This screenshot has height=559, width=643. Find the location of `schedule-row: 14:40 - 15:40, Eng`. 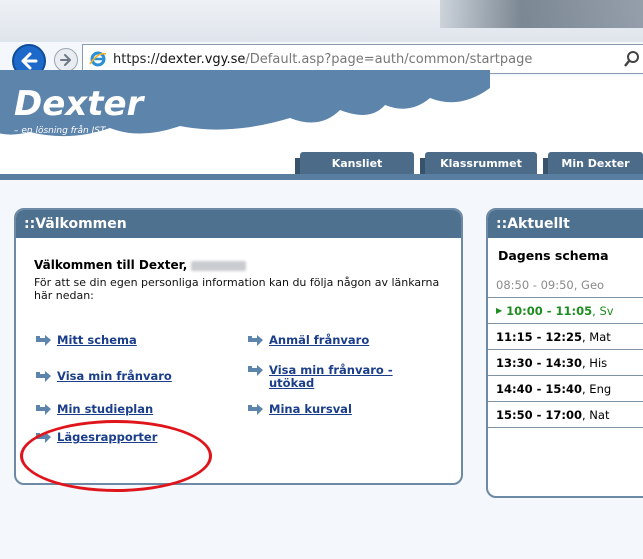

schedule-row: 14:40 - 15:40, Eng is located at coordinates (565, 389).